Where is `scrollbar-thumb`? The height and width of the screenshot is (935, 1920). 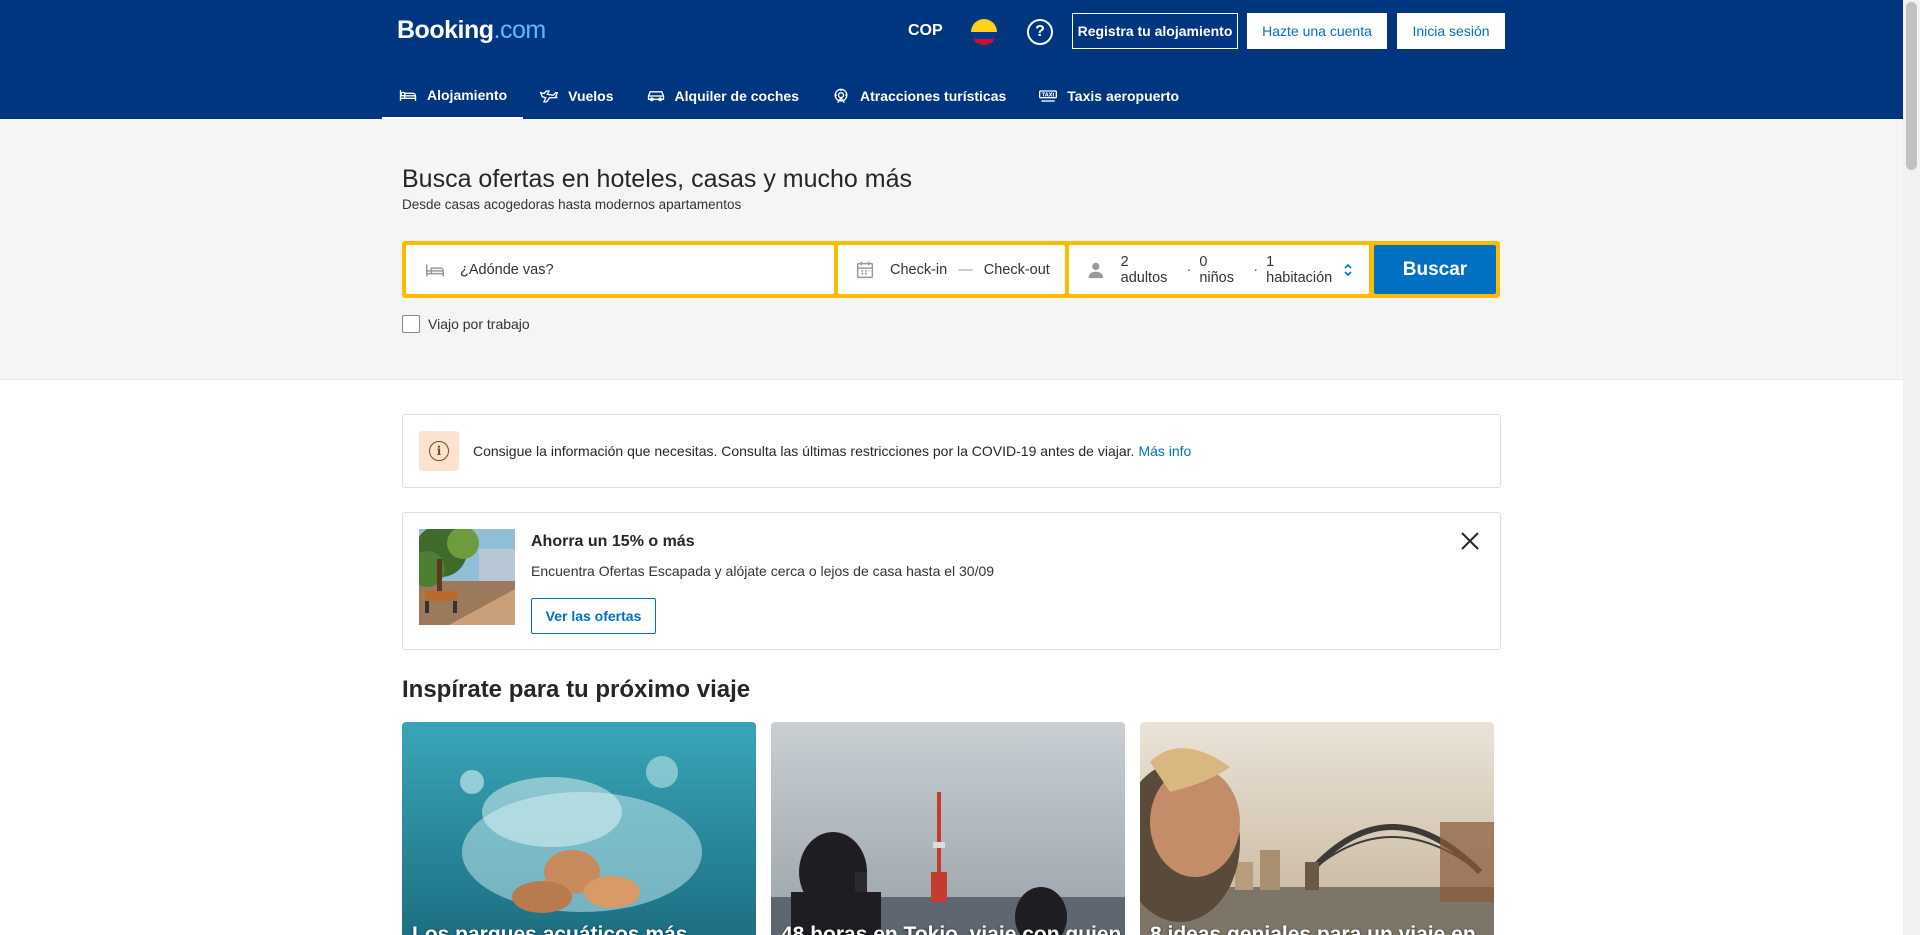
scrollbar-thumb is located at coordinates (1911, 86).